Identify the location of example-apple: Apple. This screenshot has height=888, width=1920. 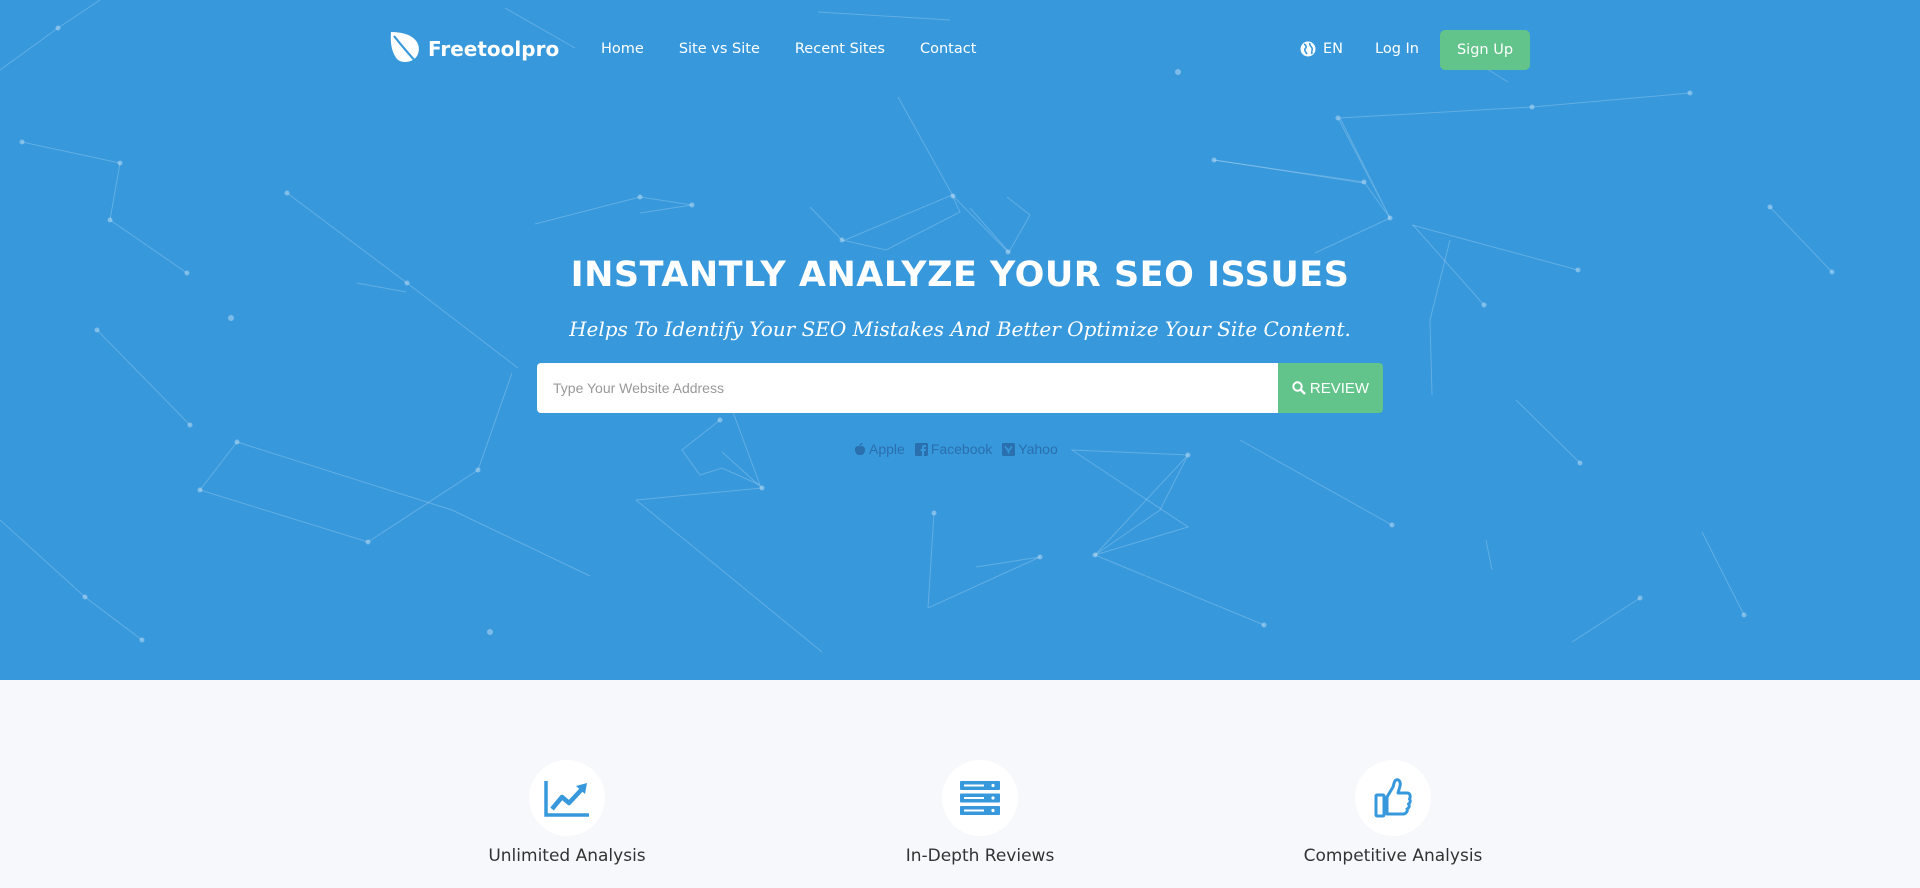
(879, 449).